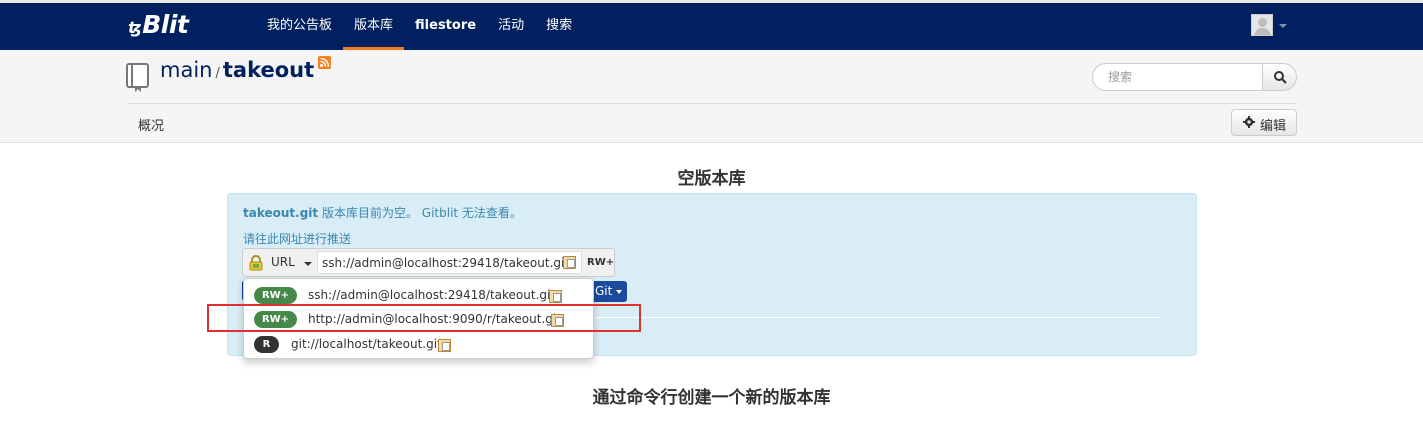  I want to click on permission-badge: RW+, so click(275, 295).